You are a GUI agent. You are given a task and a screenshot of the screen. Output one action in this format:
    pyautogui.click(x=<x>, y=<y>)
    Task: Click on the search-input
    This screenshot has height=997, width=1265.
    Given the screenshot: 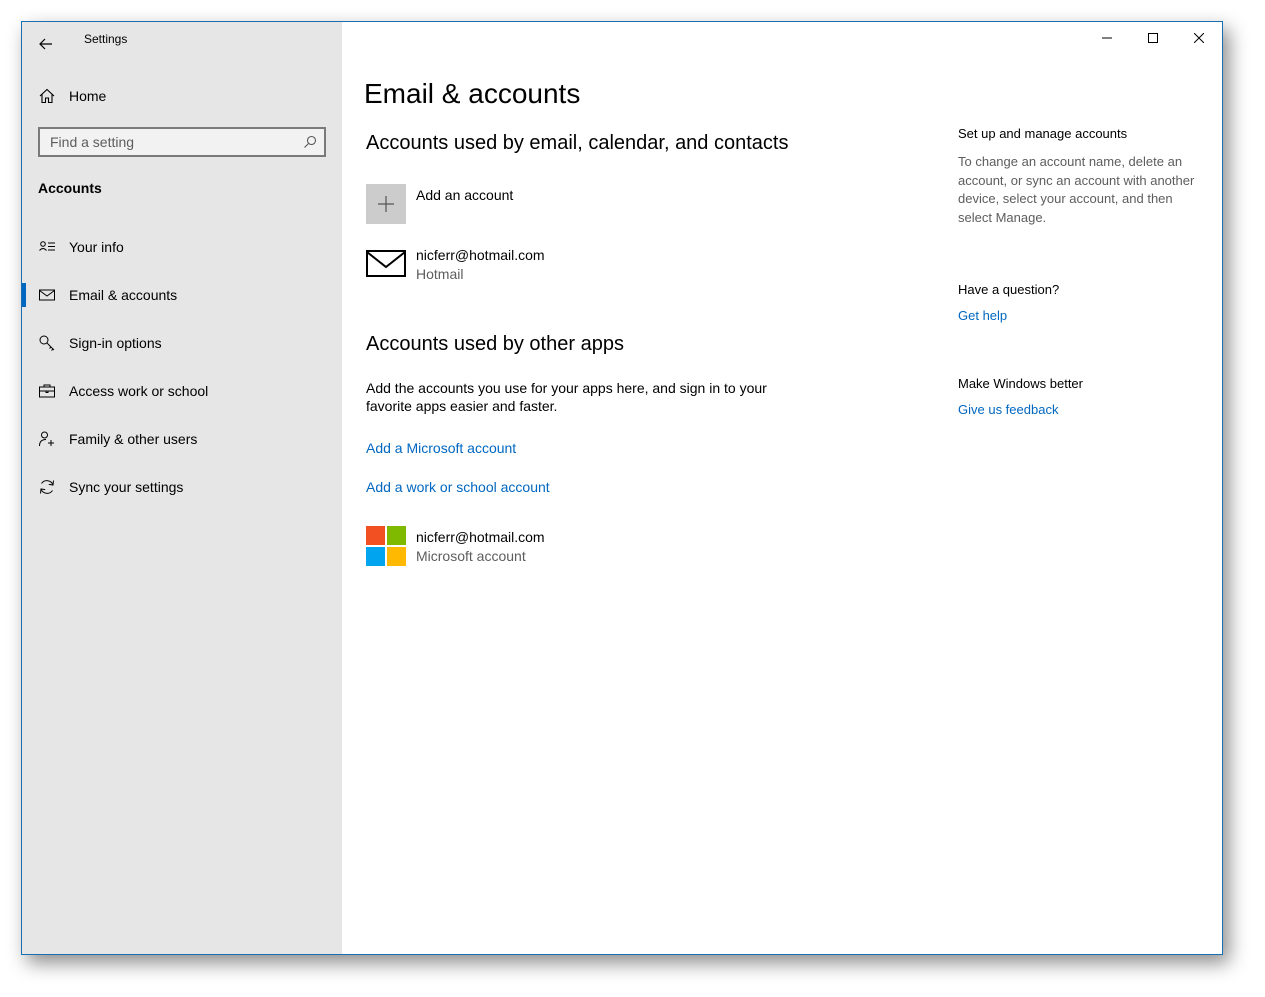 What is the action you would take?
    pyautogui.click(x=170, y=142)
    